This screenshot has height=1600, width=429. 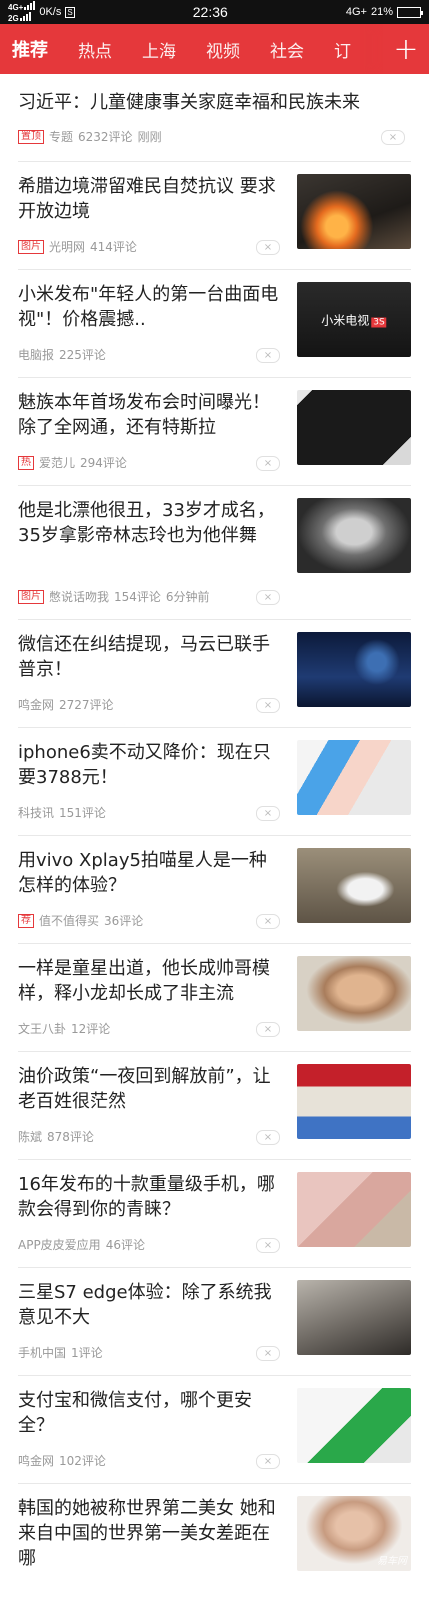 I want to click on news-title: 支付宝和微信支付，哪个更安全？, so click(x=149, y=1413).